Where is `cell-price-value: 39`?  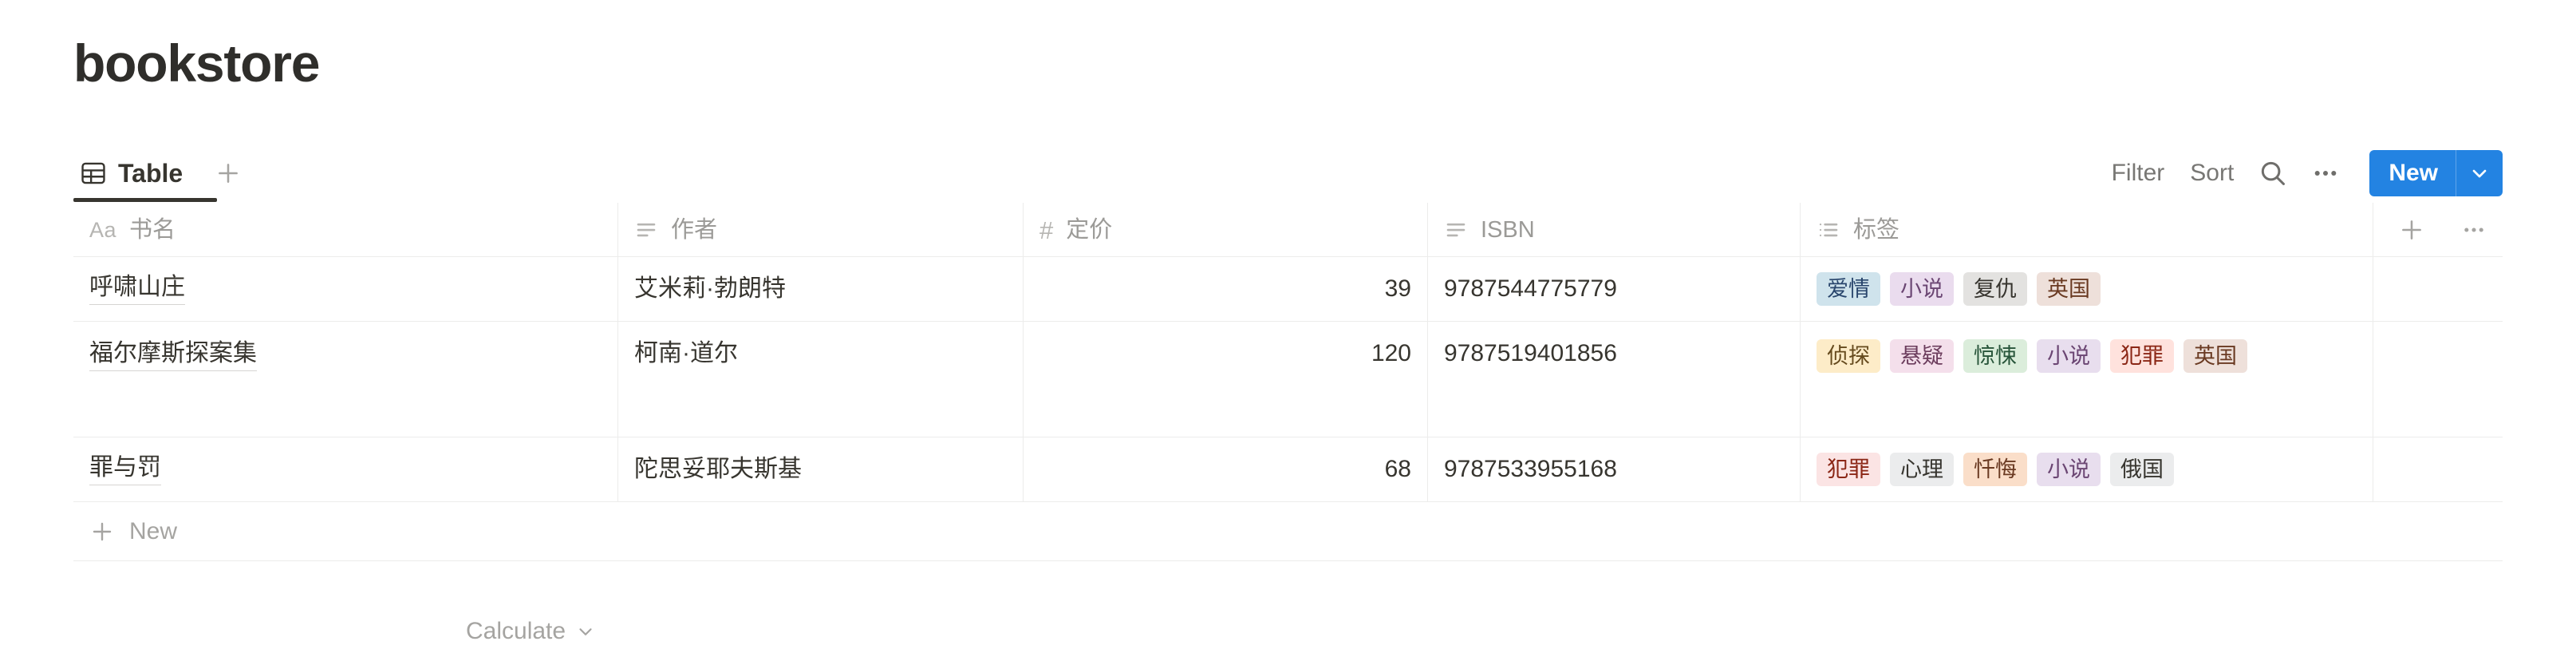
cell-price-value: 39 is located at coordinates (1397, 288).